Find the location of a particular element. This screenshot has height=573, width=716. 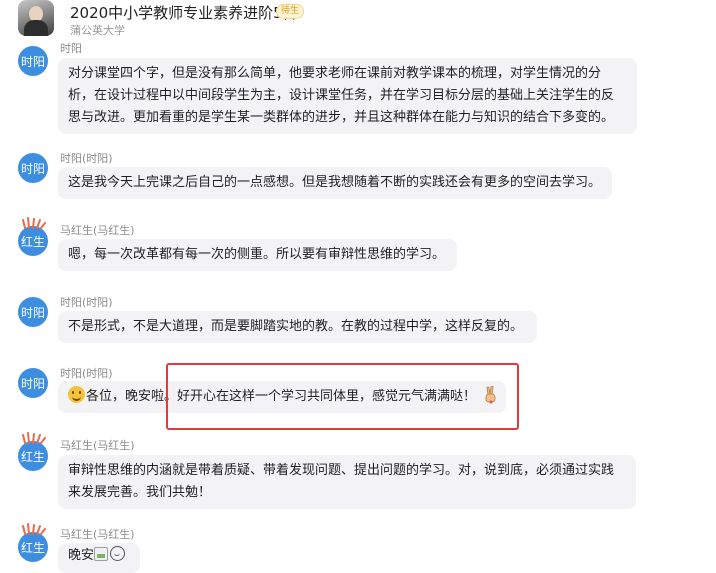

group-badge: 待生 is located at coordinates (290, 11).